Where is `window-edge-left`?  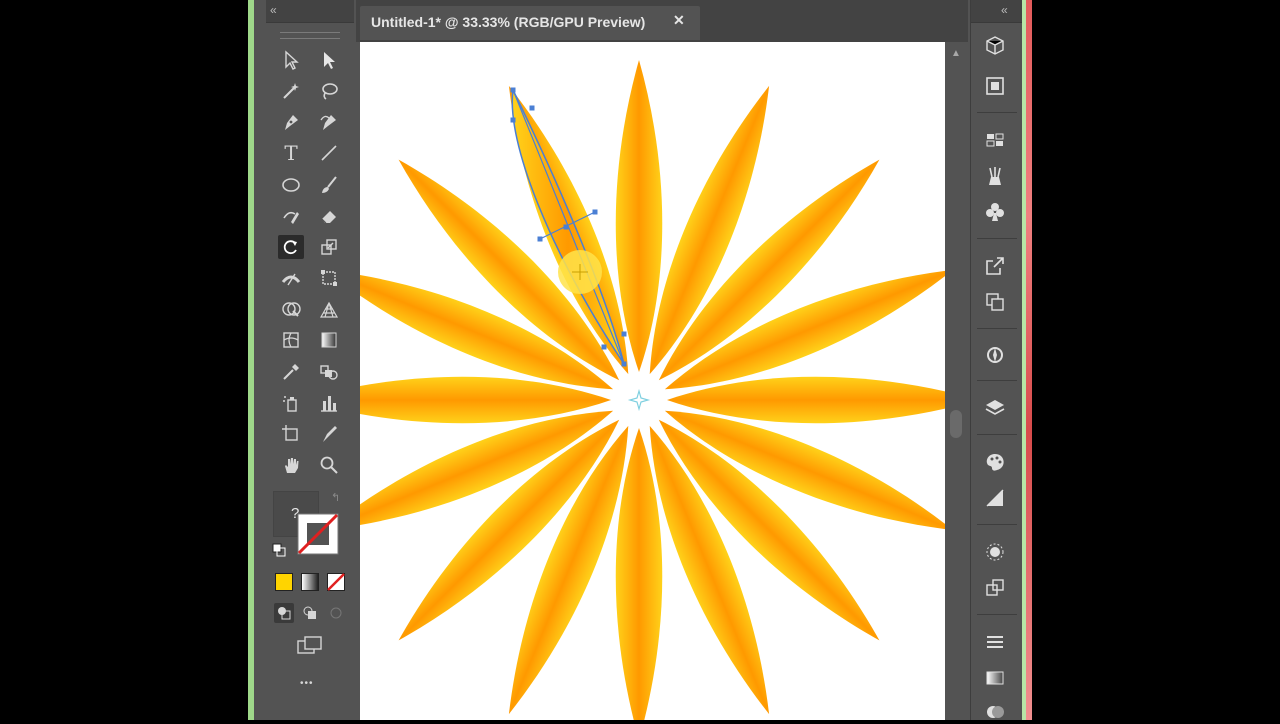 window-edge-left is located at coordinates (251, 360).